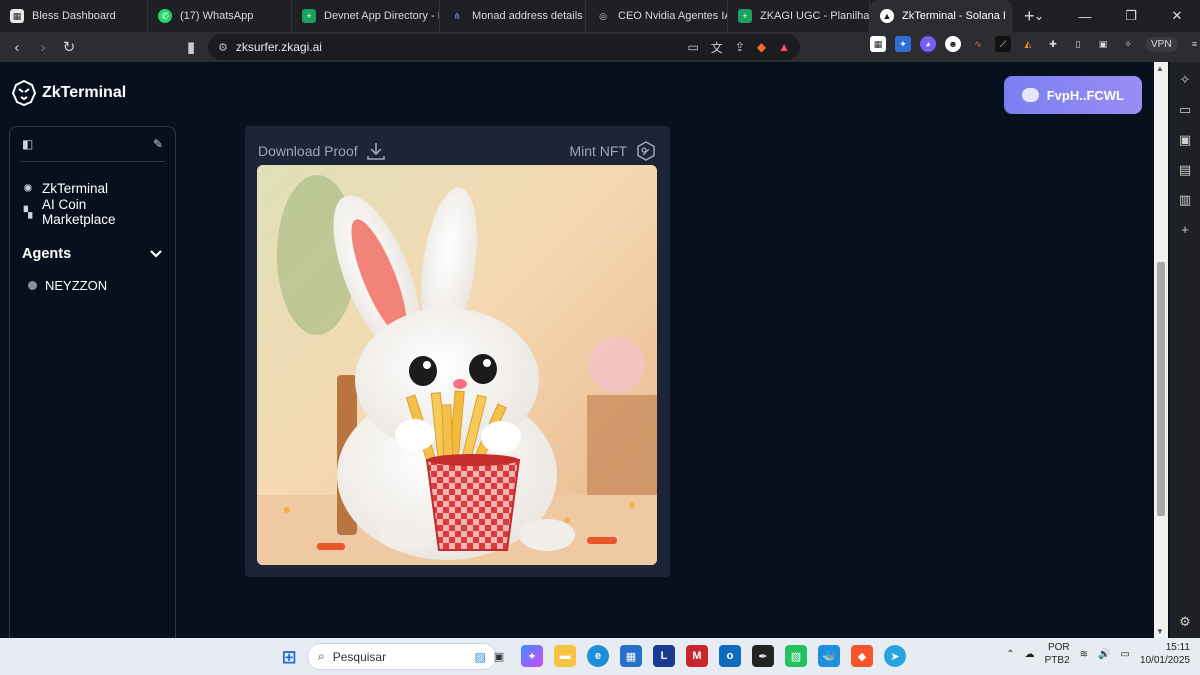 This screenshot has width=1200, height=675. What do you see at coordinates (1039, 16) in the screenshot?
I see `tab-search-chevron-icon: ⌄` at bounding box center [1039, 16].